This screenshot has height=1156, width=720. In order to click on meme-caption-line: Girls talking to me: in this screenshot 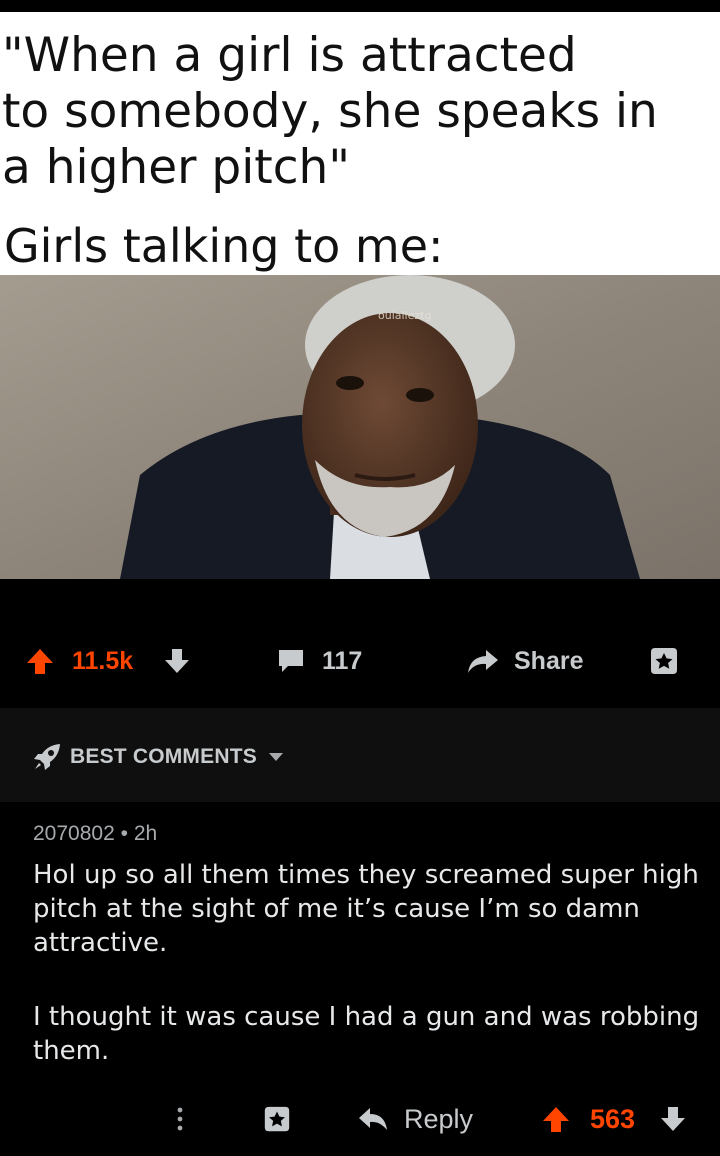, I will do `click(224, 246)`.